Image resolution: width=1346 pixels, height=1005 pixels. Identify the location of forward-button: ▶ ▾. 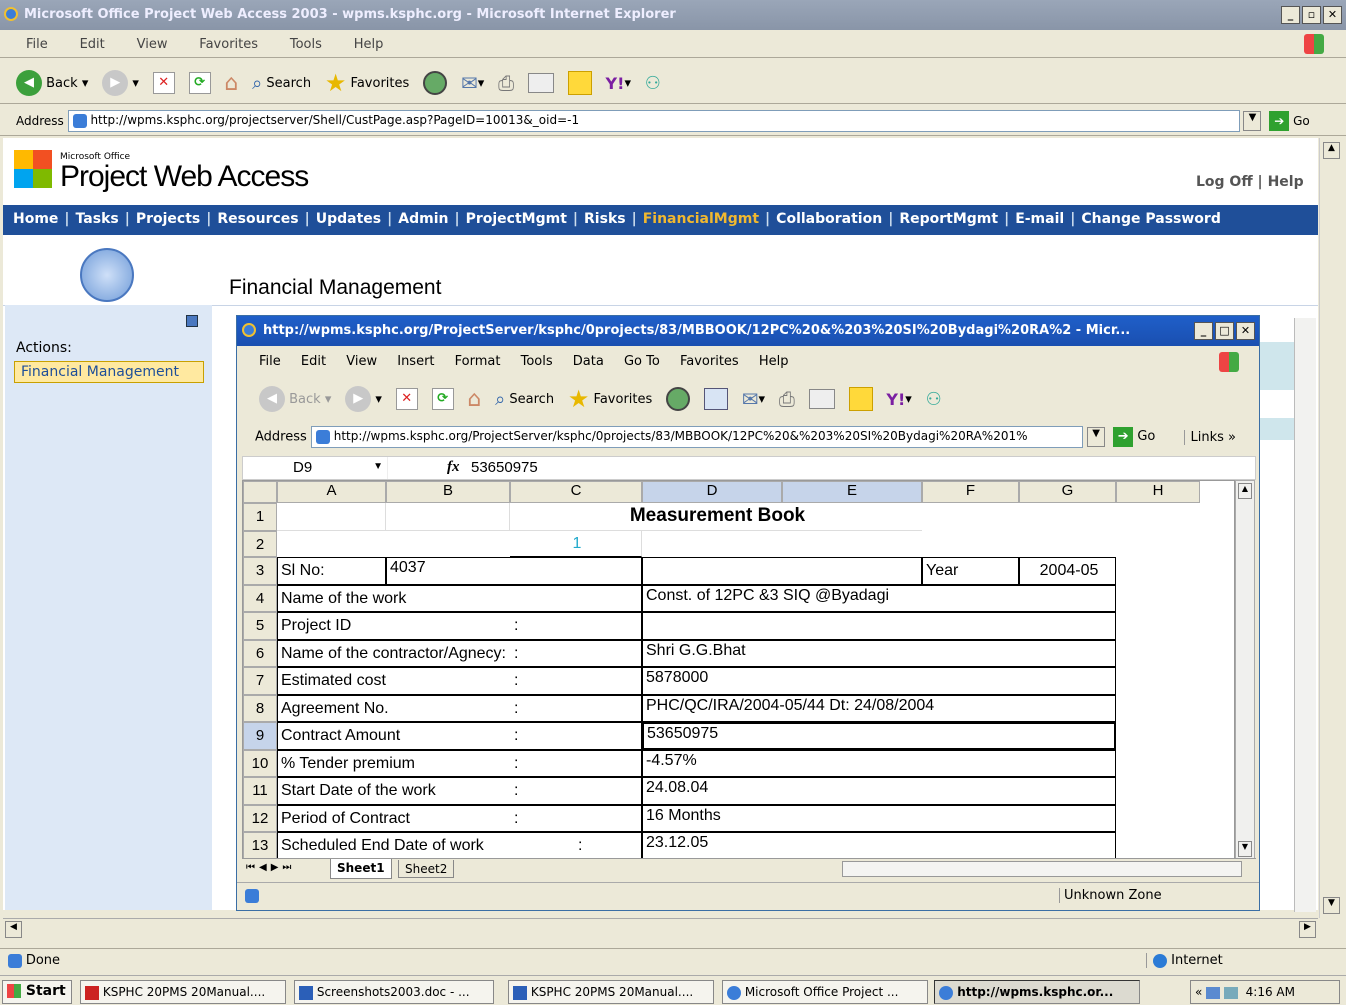
(120, 83).